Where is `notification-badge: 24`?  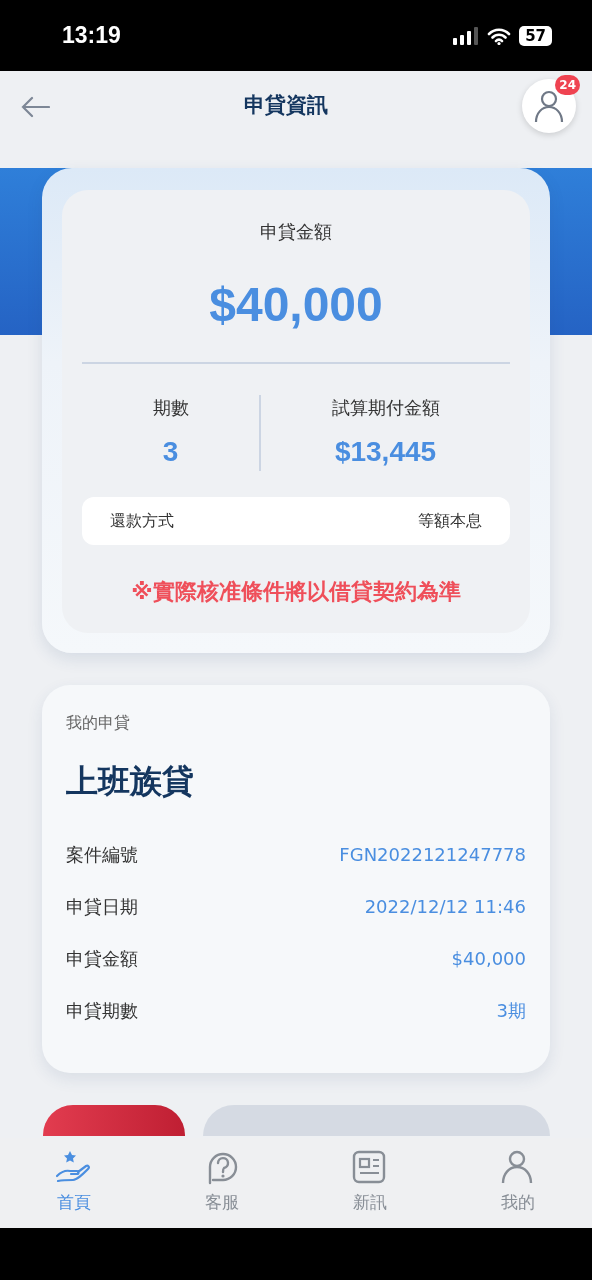 notification-badge: 24 is located at coordinates (567, 85).